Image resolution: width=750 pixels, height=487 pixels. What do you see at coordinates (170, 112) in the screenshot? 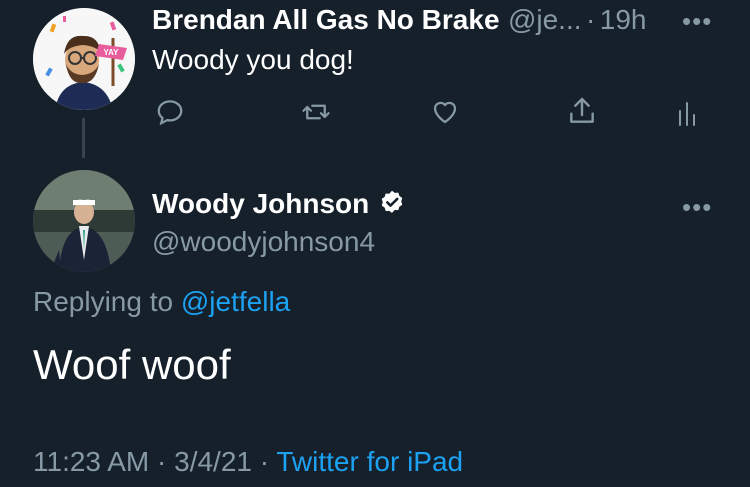
I see `reply-icon` at bounding box center [170, 112].